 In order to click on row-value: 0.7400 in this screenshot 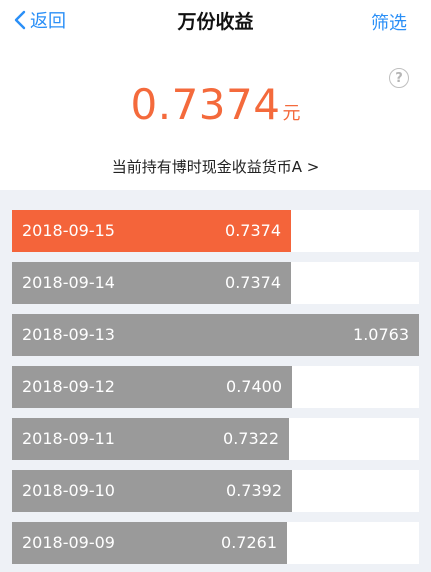, I will do `click(254, 386)`.